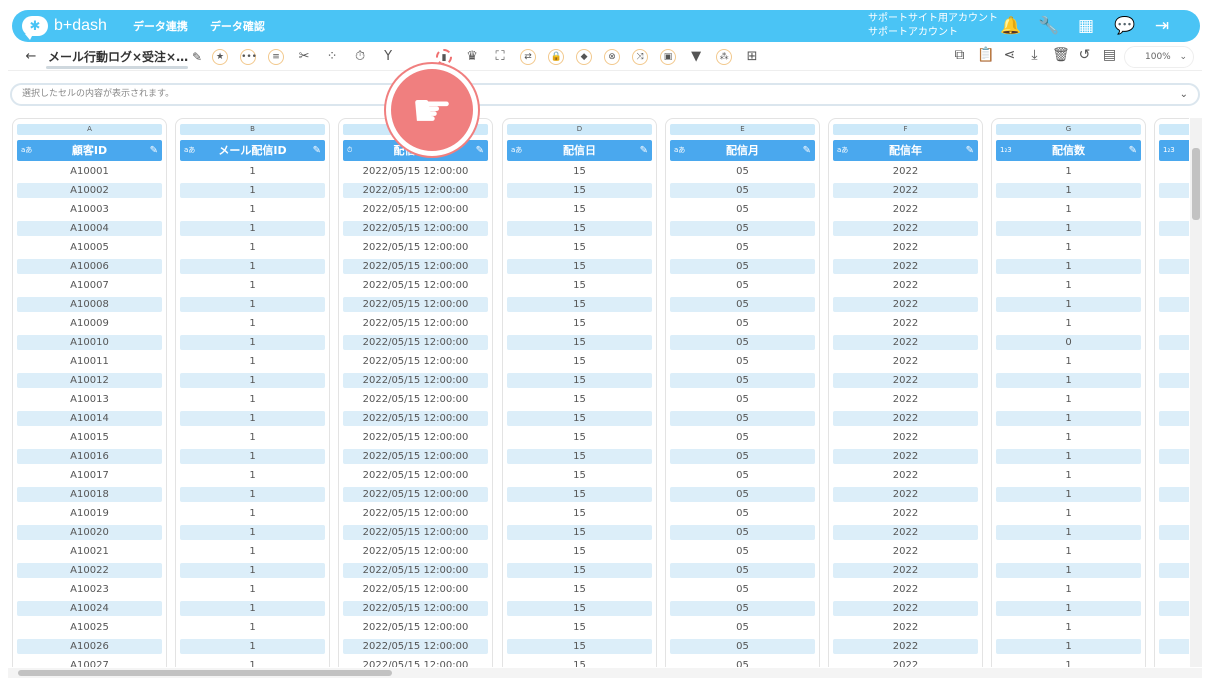 This screenshot has height=680, width=1210. What do you see at coordinates (1048, 26) in the screenshot?
I see `wrench-icon: 🔧` at bounding box center [1048, 26].